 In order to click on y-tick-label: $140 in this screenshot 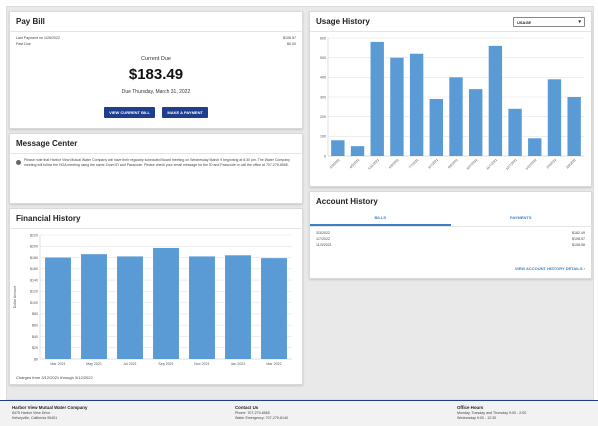, I will do `click(34, 280)`.